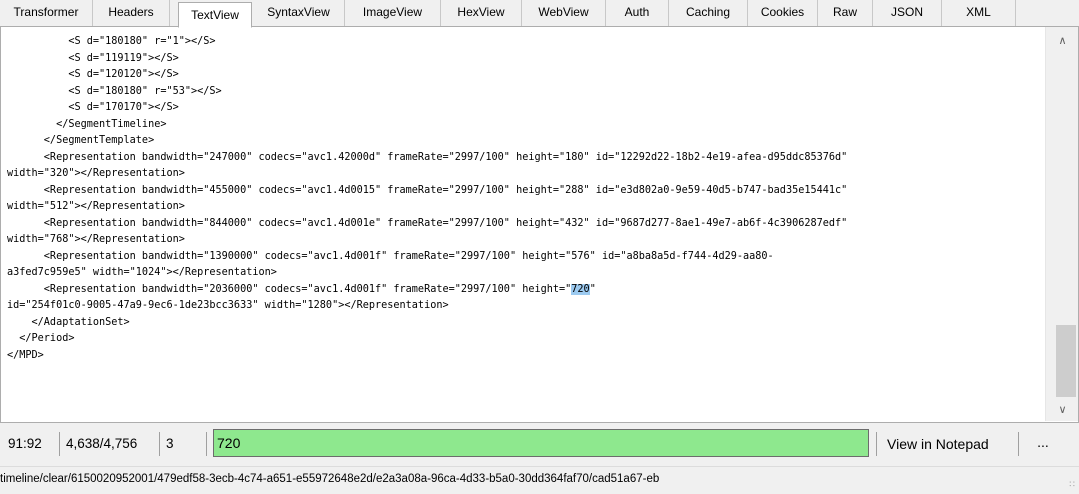  I want to click on text-line: <S d="180180" r="53"></S>, so click(114, 91).